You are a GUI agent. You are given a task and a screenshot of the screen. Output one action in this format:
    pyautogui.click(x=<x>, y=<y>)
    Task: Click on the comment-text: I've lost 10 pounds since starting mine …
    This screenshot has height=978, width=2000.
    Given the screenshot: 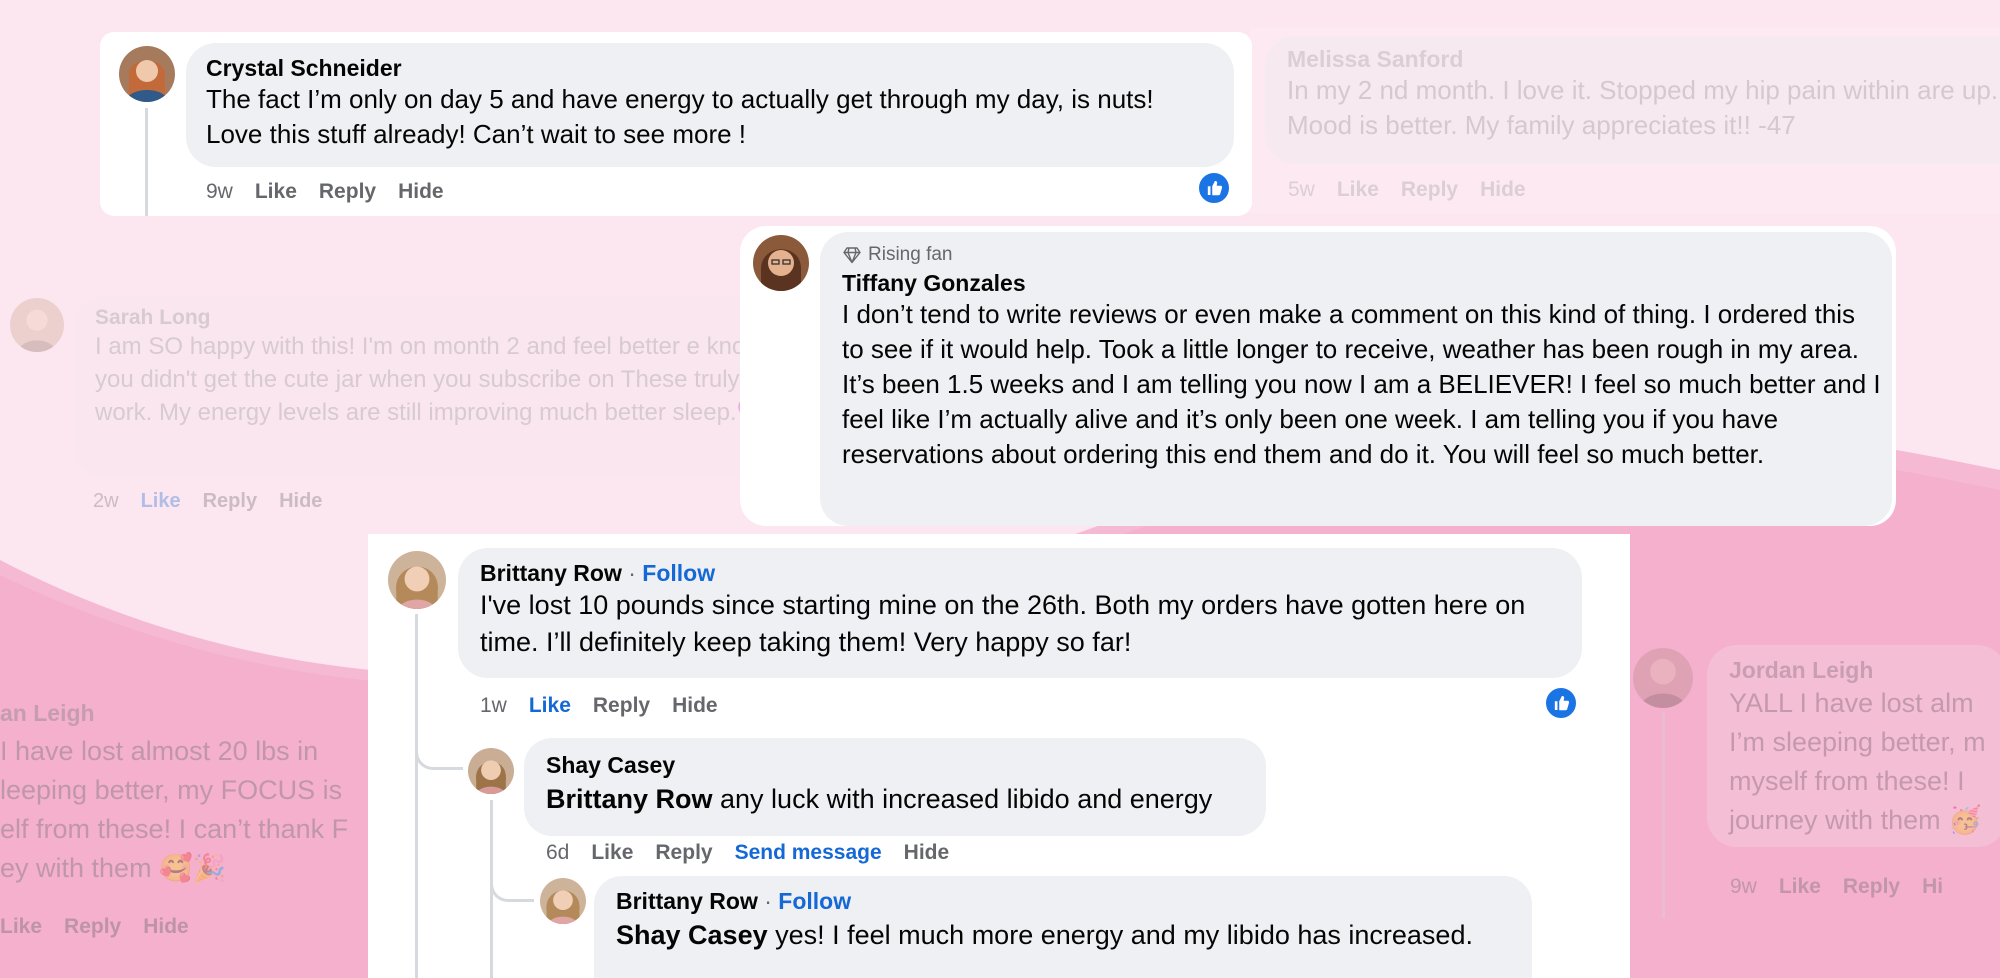 What is the action you would take?
    pyautogui.click(x=1003, y=623)
    